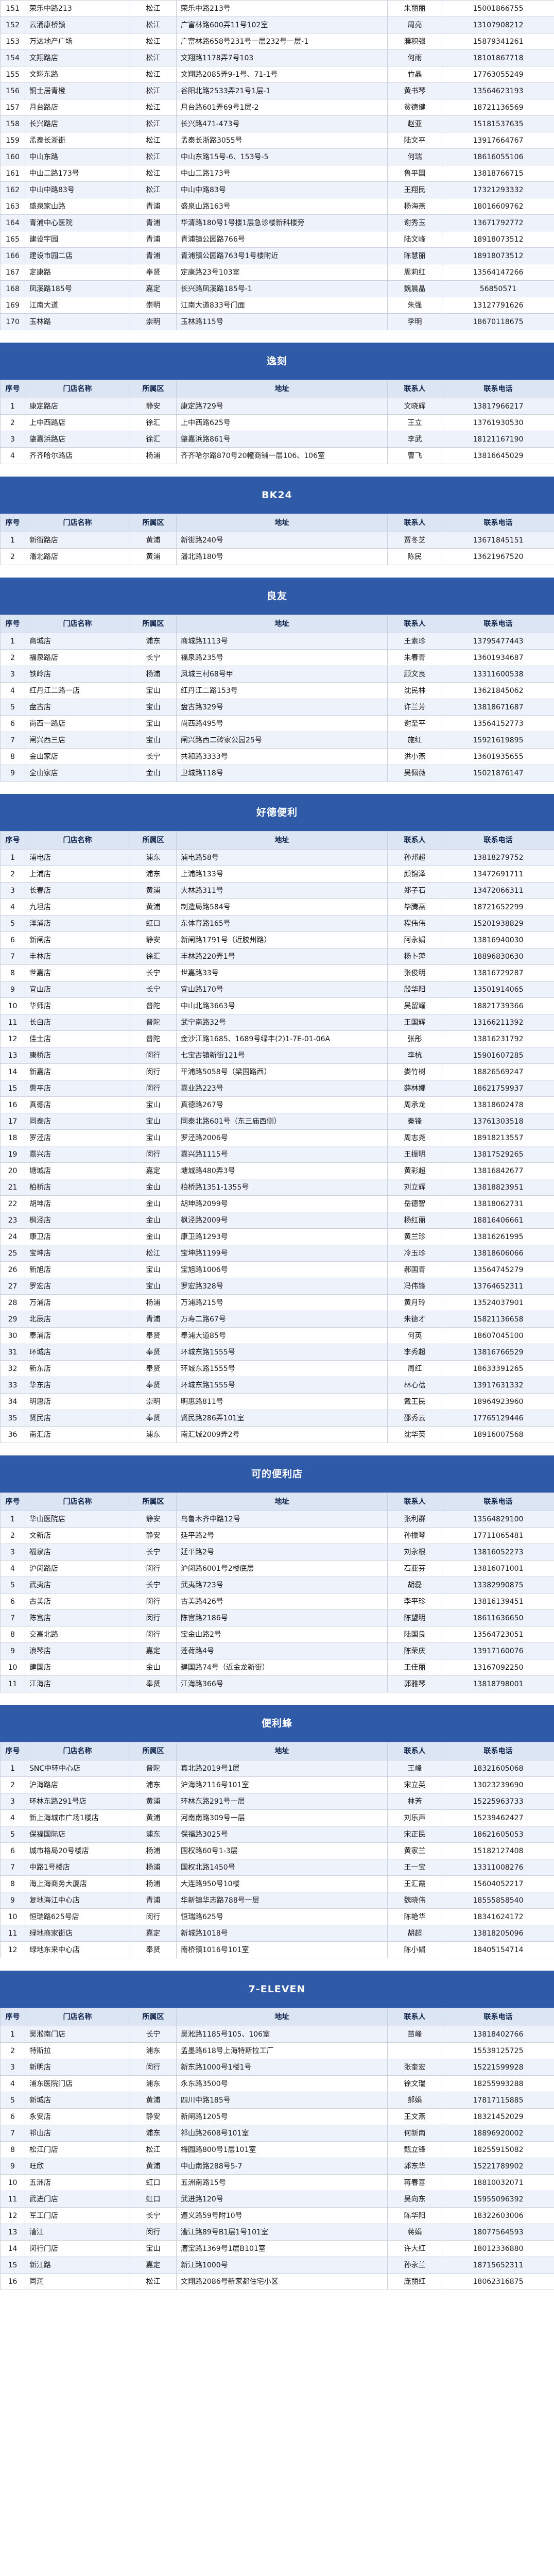  I want to click on phone-number: 13671845151, so click(498, 540).